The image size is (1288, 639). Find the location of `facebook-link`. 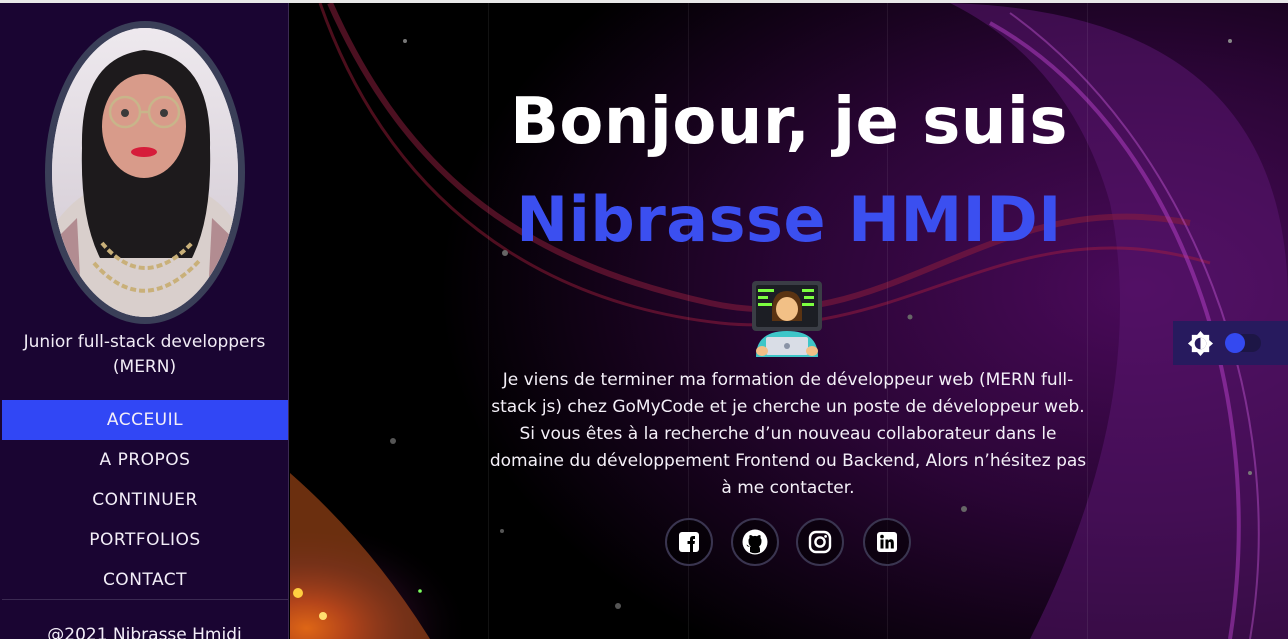

facebook-link is located at coordinates (689, 542).